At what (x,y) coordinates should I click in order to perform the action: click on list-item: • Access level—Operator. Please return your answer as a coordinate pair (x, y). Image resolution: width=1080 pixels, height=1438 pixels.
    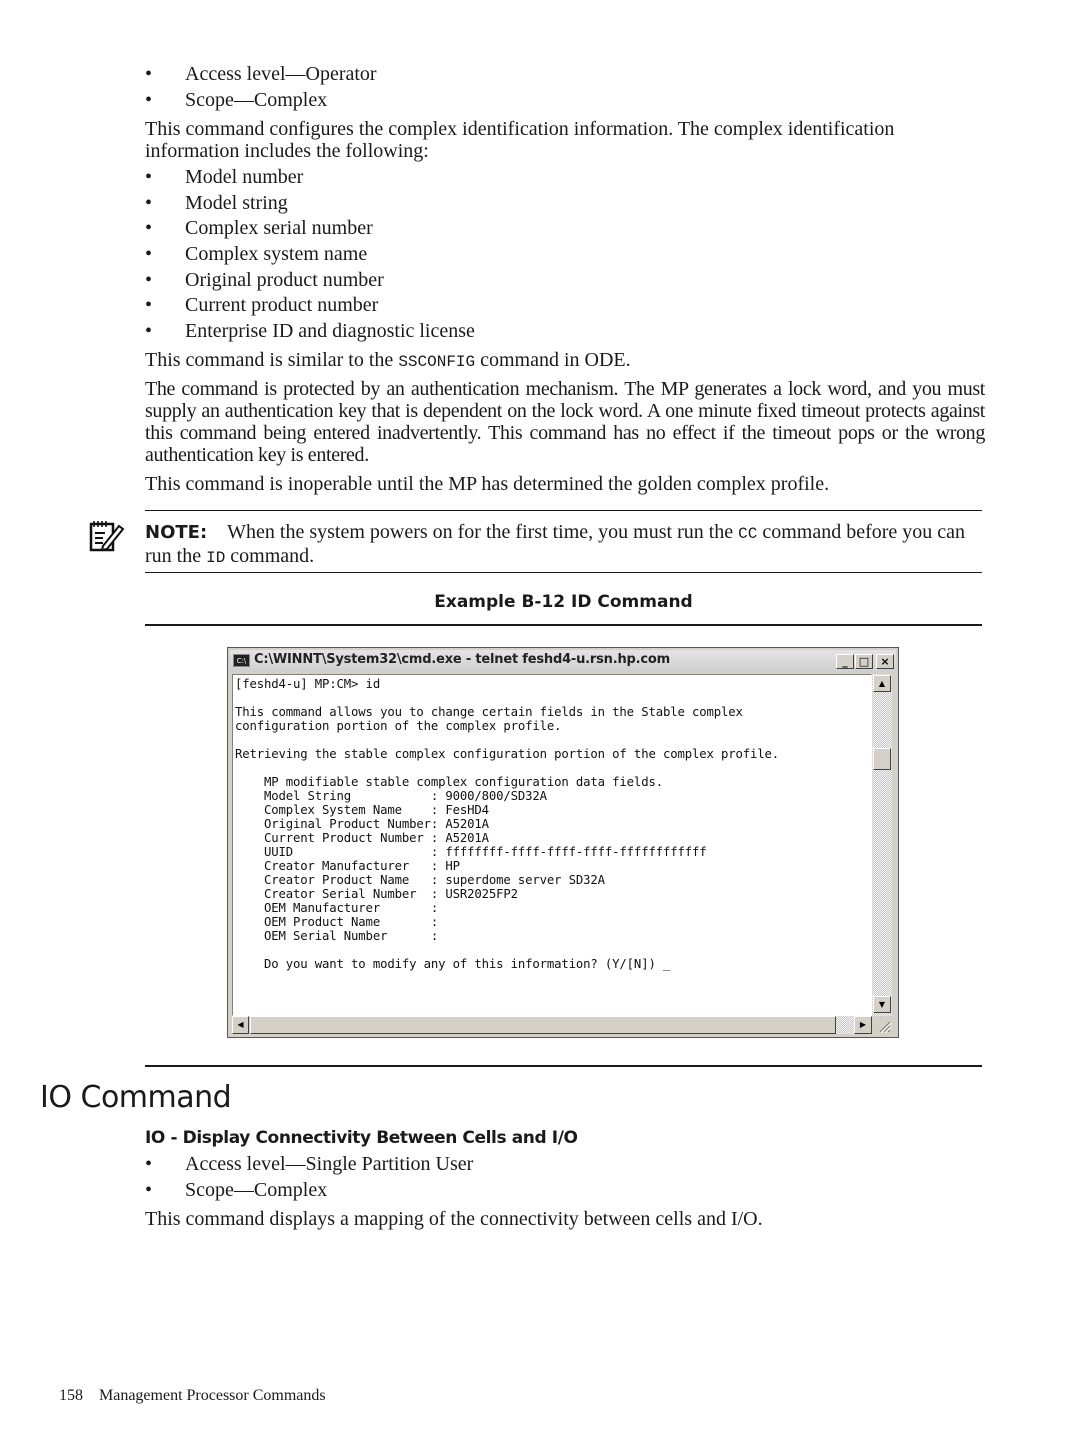
    Looking at the image, I should click on (261, 76).